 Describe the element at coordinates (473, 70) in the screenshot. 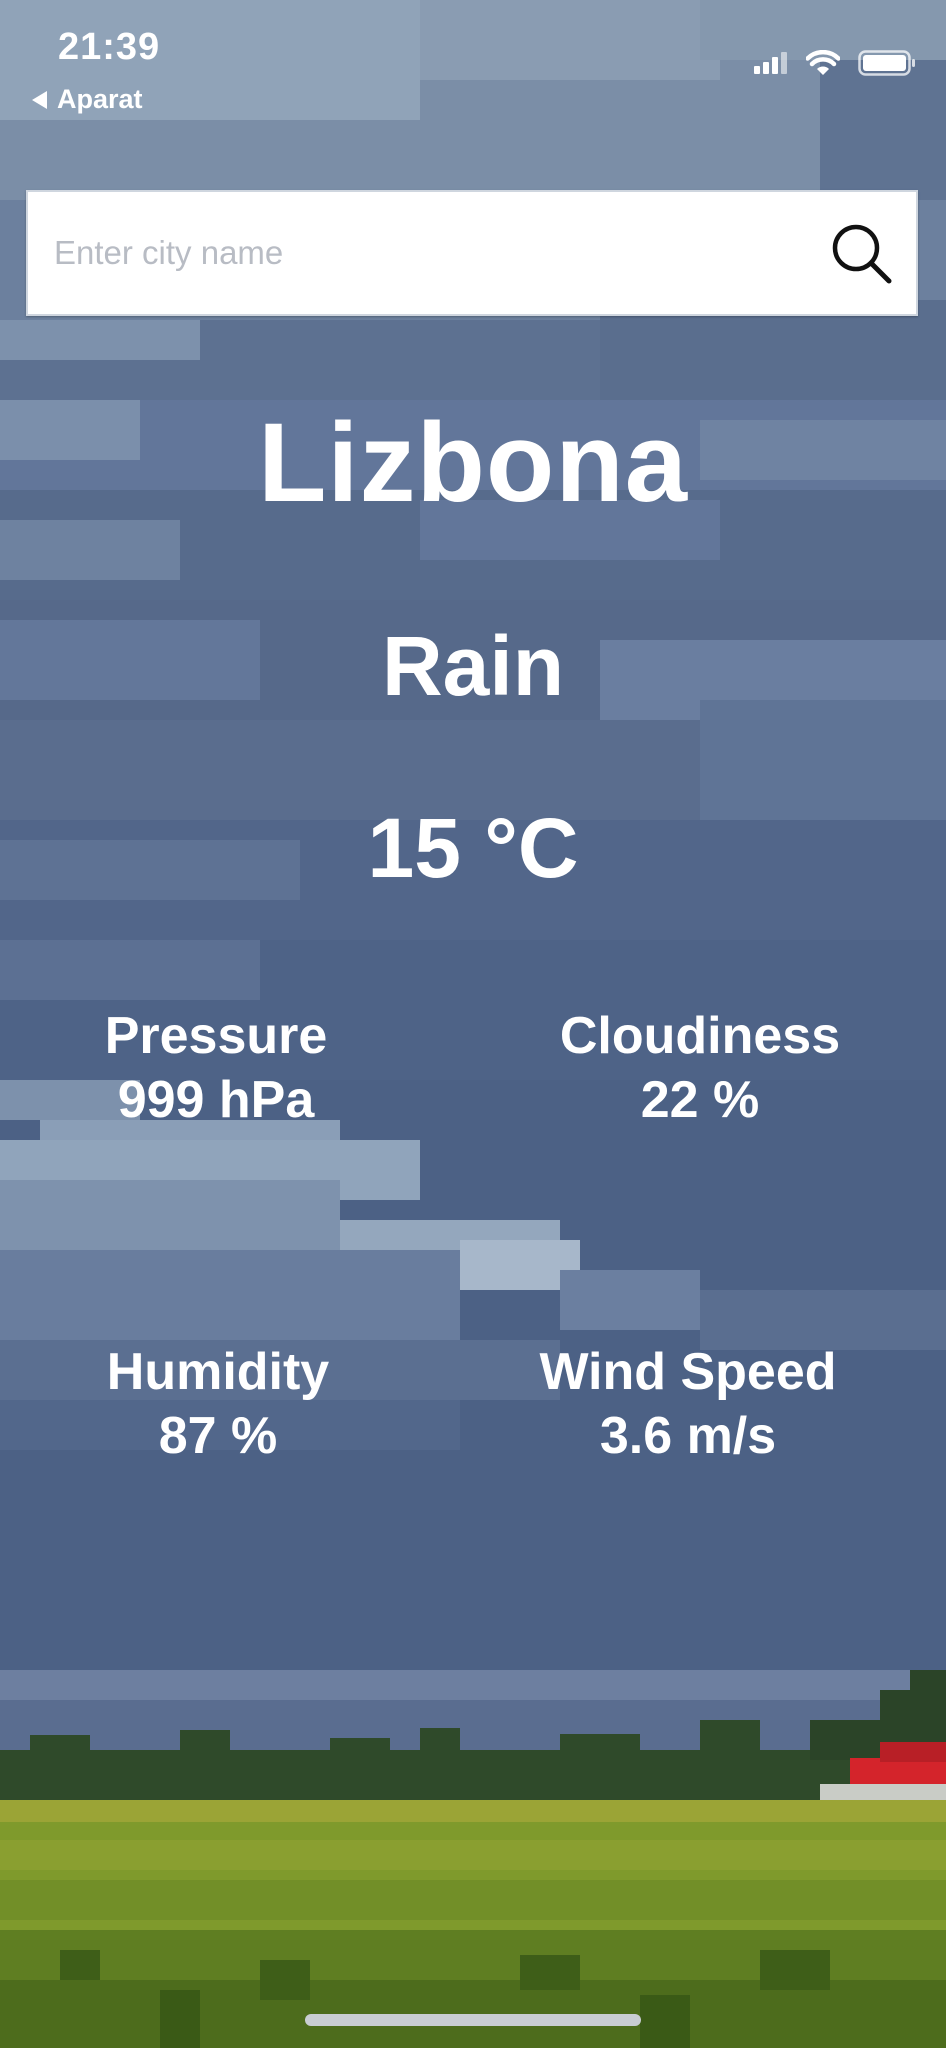

I see `status-bar: 21:39 Aparat` at that location.